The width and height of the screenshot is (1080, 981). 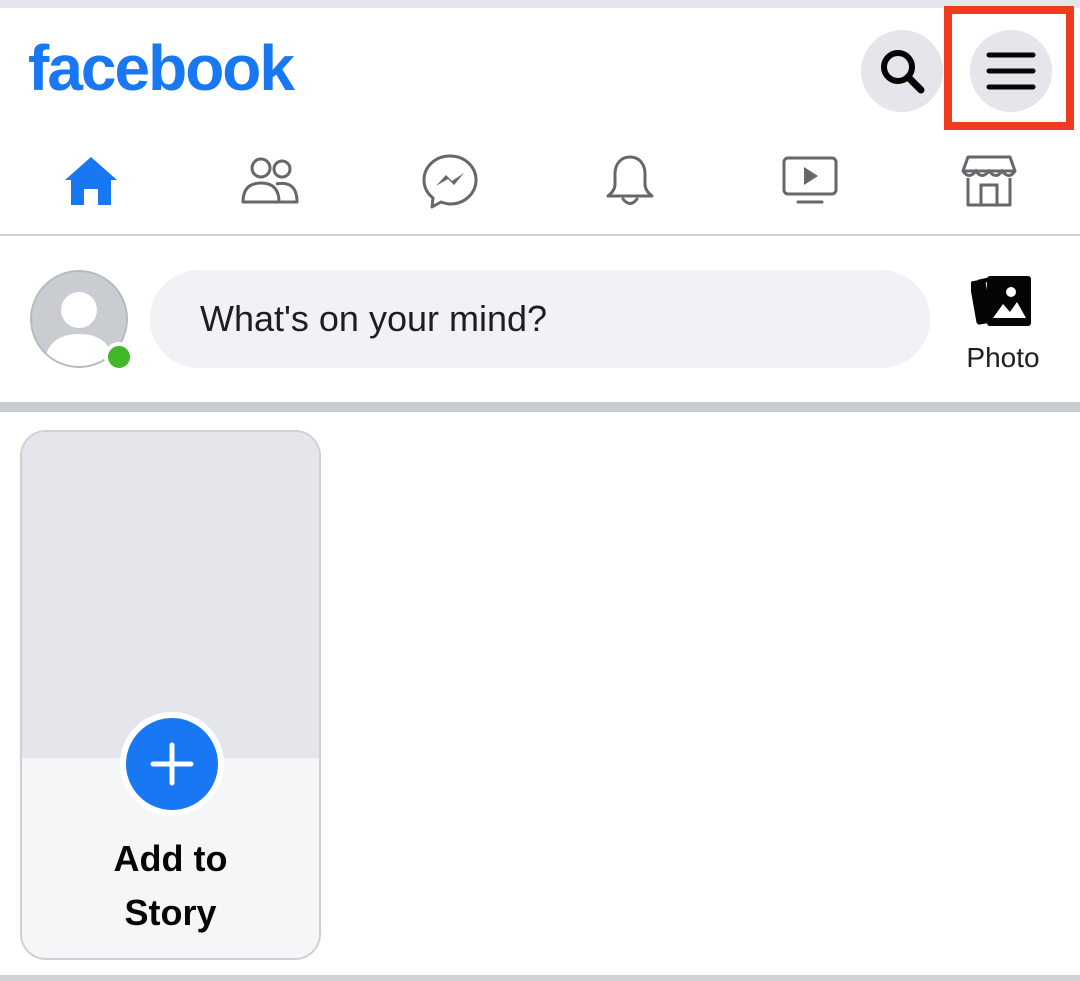 I want to click on whats-on-your-mind-input: What's on your mind?, so click(x=540, y=319).